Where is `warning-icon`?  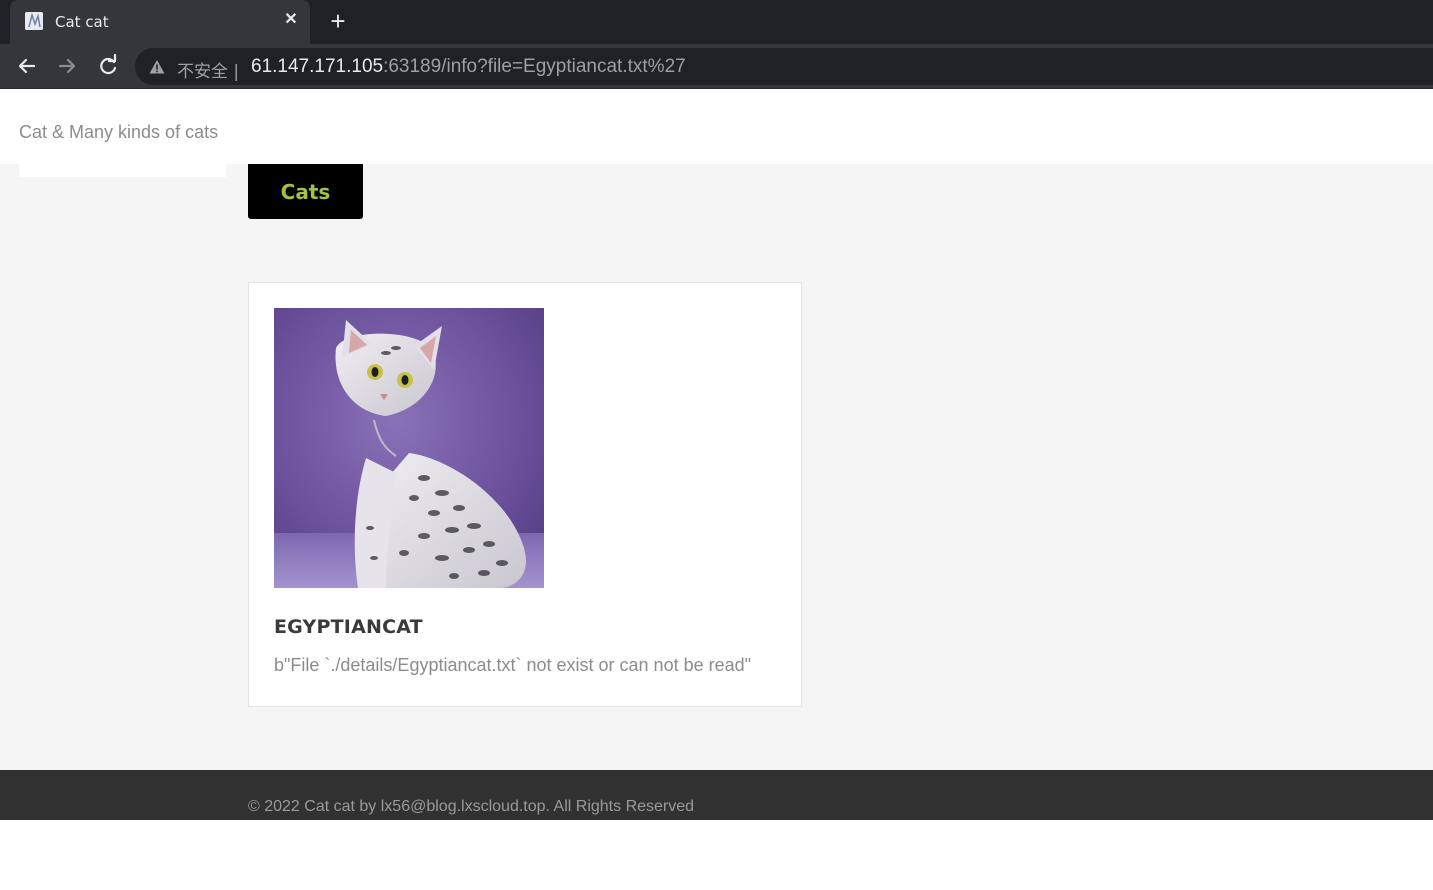 warning-icon is located at coordinates (157, 67).